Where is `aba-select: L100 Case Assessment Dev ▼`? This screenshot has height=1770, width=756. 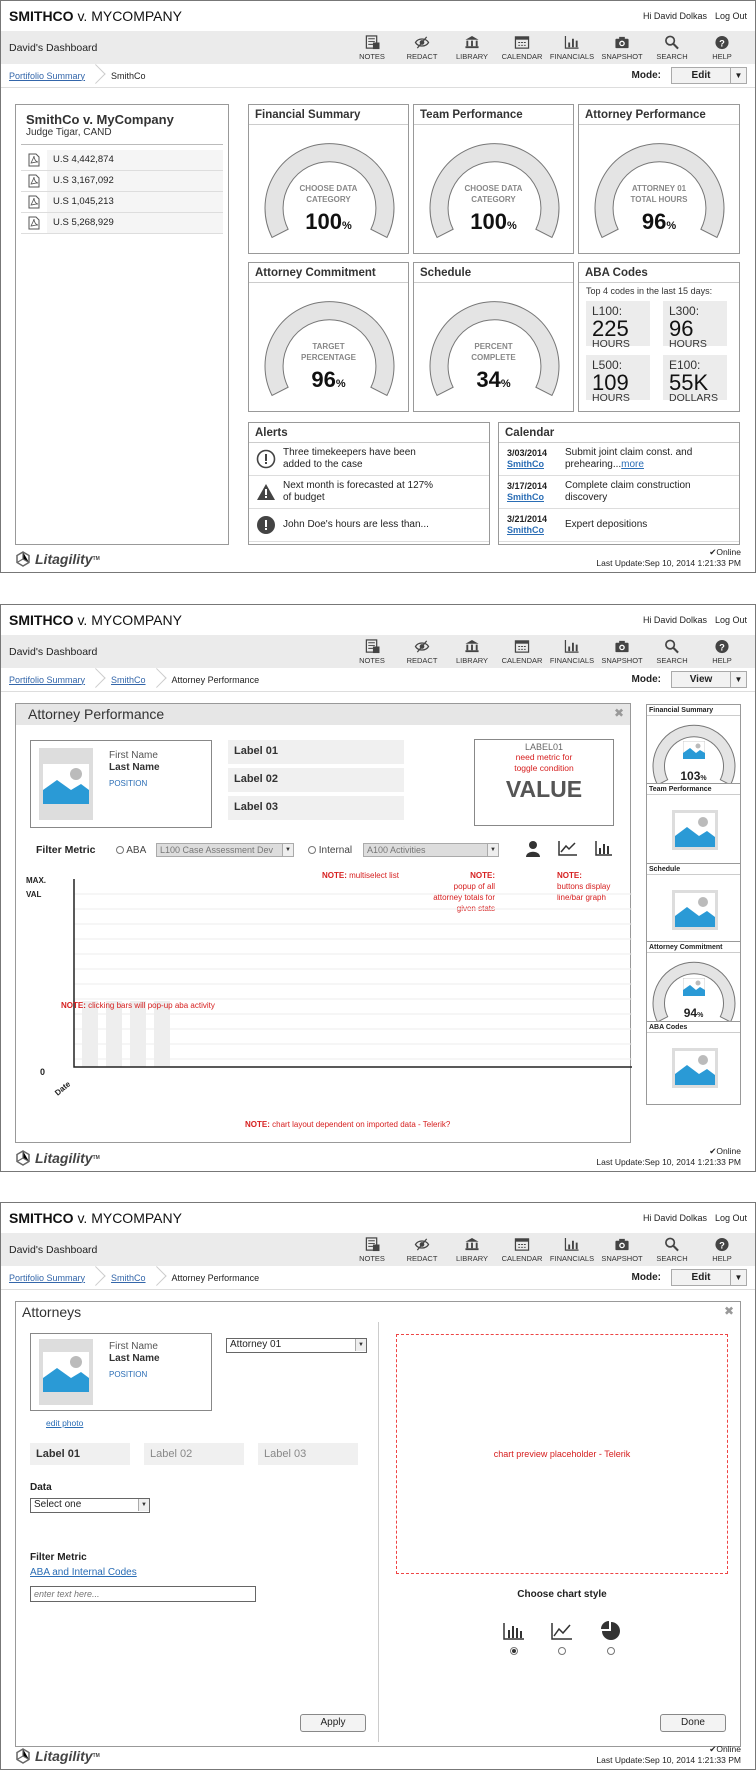 aba-select: L100 Case Assessment Dev ▼ is located at coordinates (225, 850).